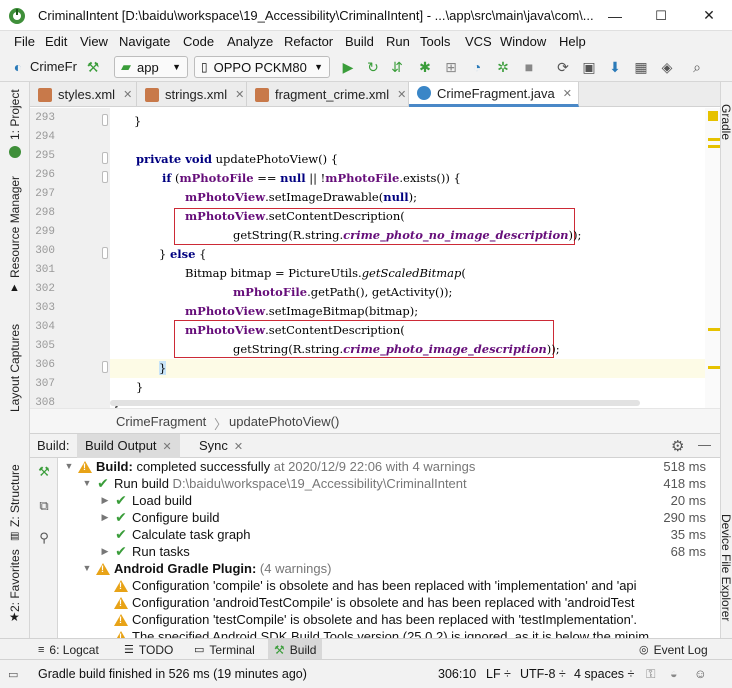 Image resolution: width=732 pixels, height=688 pixels. I want to click on project-name: CrimeFr, so click(53, 66).